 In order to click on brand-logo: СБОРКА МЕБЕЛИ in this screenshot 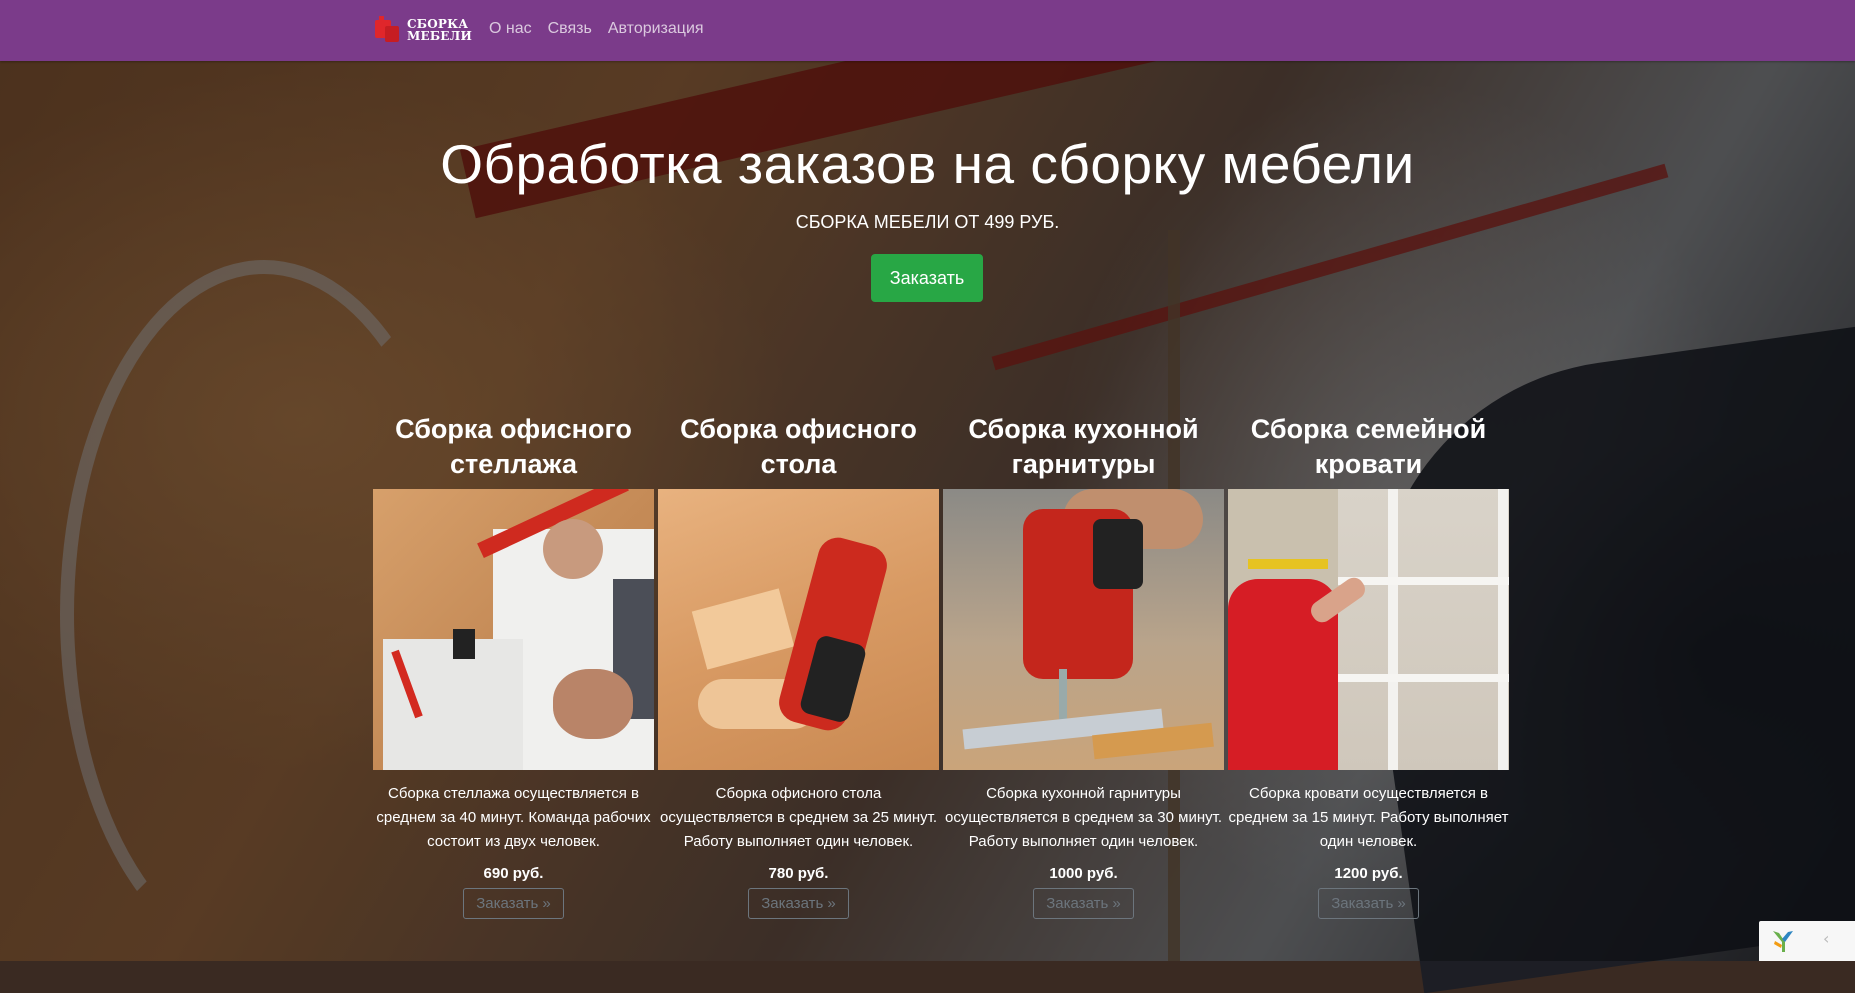, I will do `click(422, 30)`.